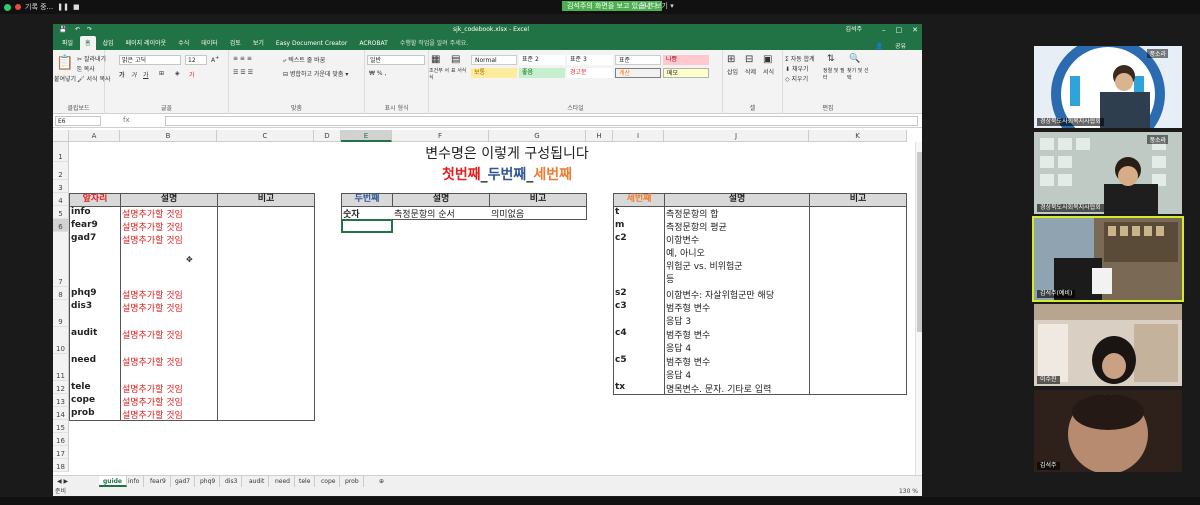 The image size is (1200, 505). I want to click on style-standard2: 표준 2, so click(542, 60).